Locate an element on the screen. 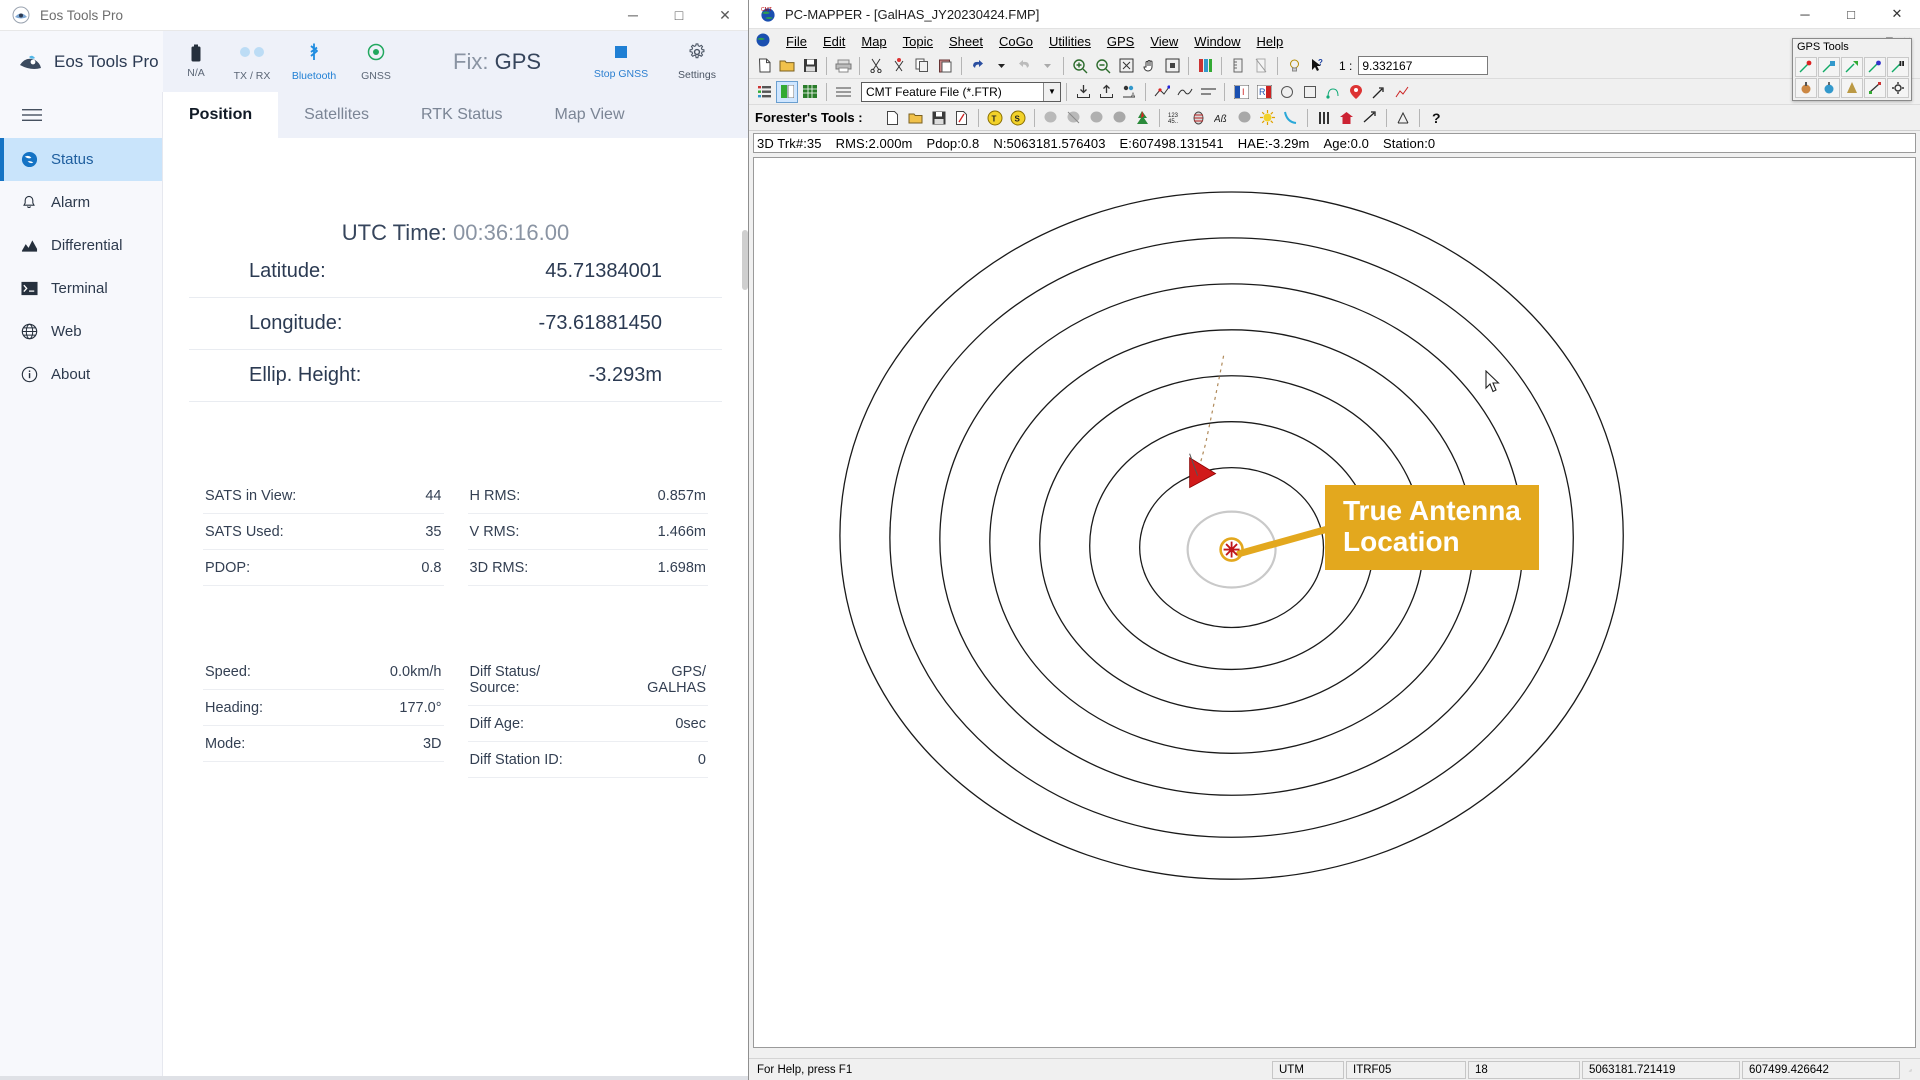 The image size is (1920, 1080). layers-icon is located at coordinates (1205, 66).